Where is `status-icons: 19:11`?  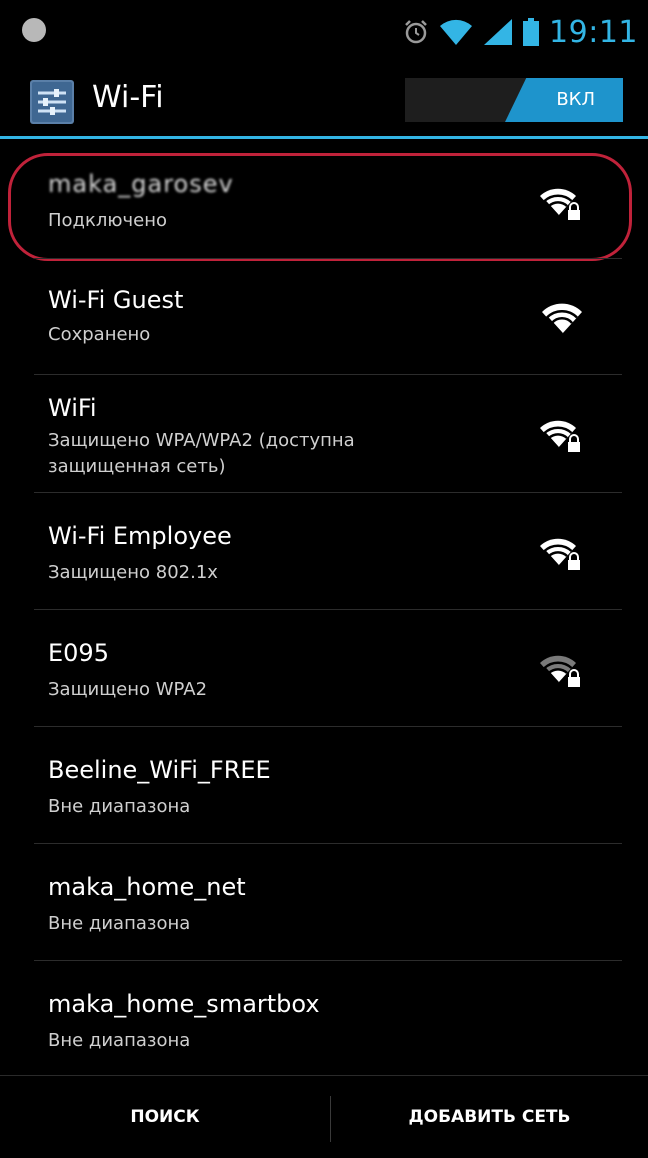 status-icons: 19:11 is located at coordinates (520, 32).